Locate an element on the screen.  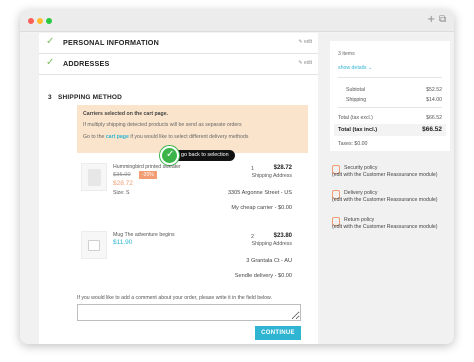
product-name: Mug The adventure begins is located at coordinates (144, 235).